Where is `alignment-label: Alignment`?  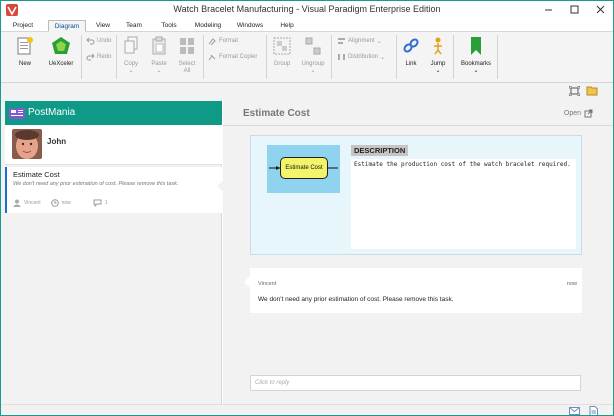 alignment-label: Alignment is located at coordinates (361, 41).